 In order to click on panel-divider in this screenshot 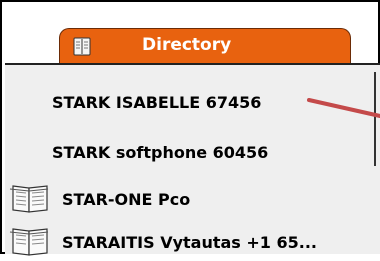, I will do `click(377, 119)`.